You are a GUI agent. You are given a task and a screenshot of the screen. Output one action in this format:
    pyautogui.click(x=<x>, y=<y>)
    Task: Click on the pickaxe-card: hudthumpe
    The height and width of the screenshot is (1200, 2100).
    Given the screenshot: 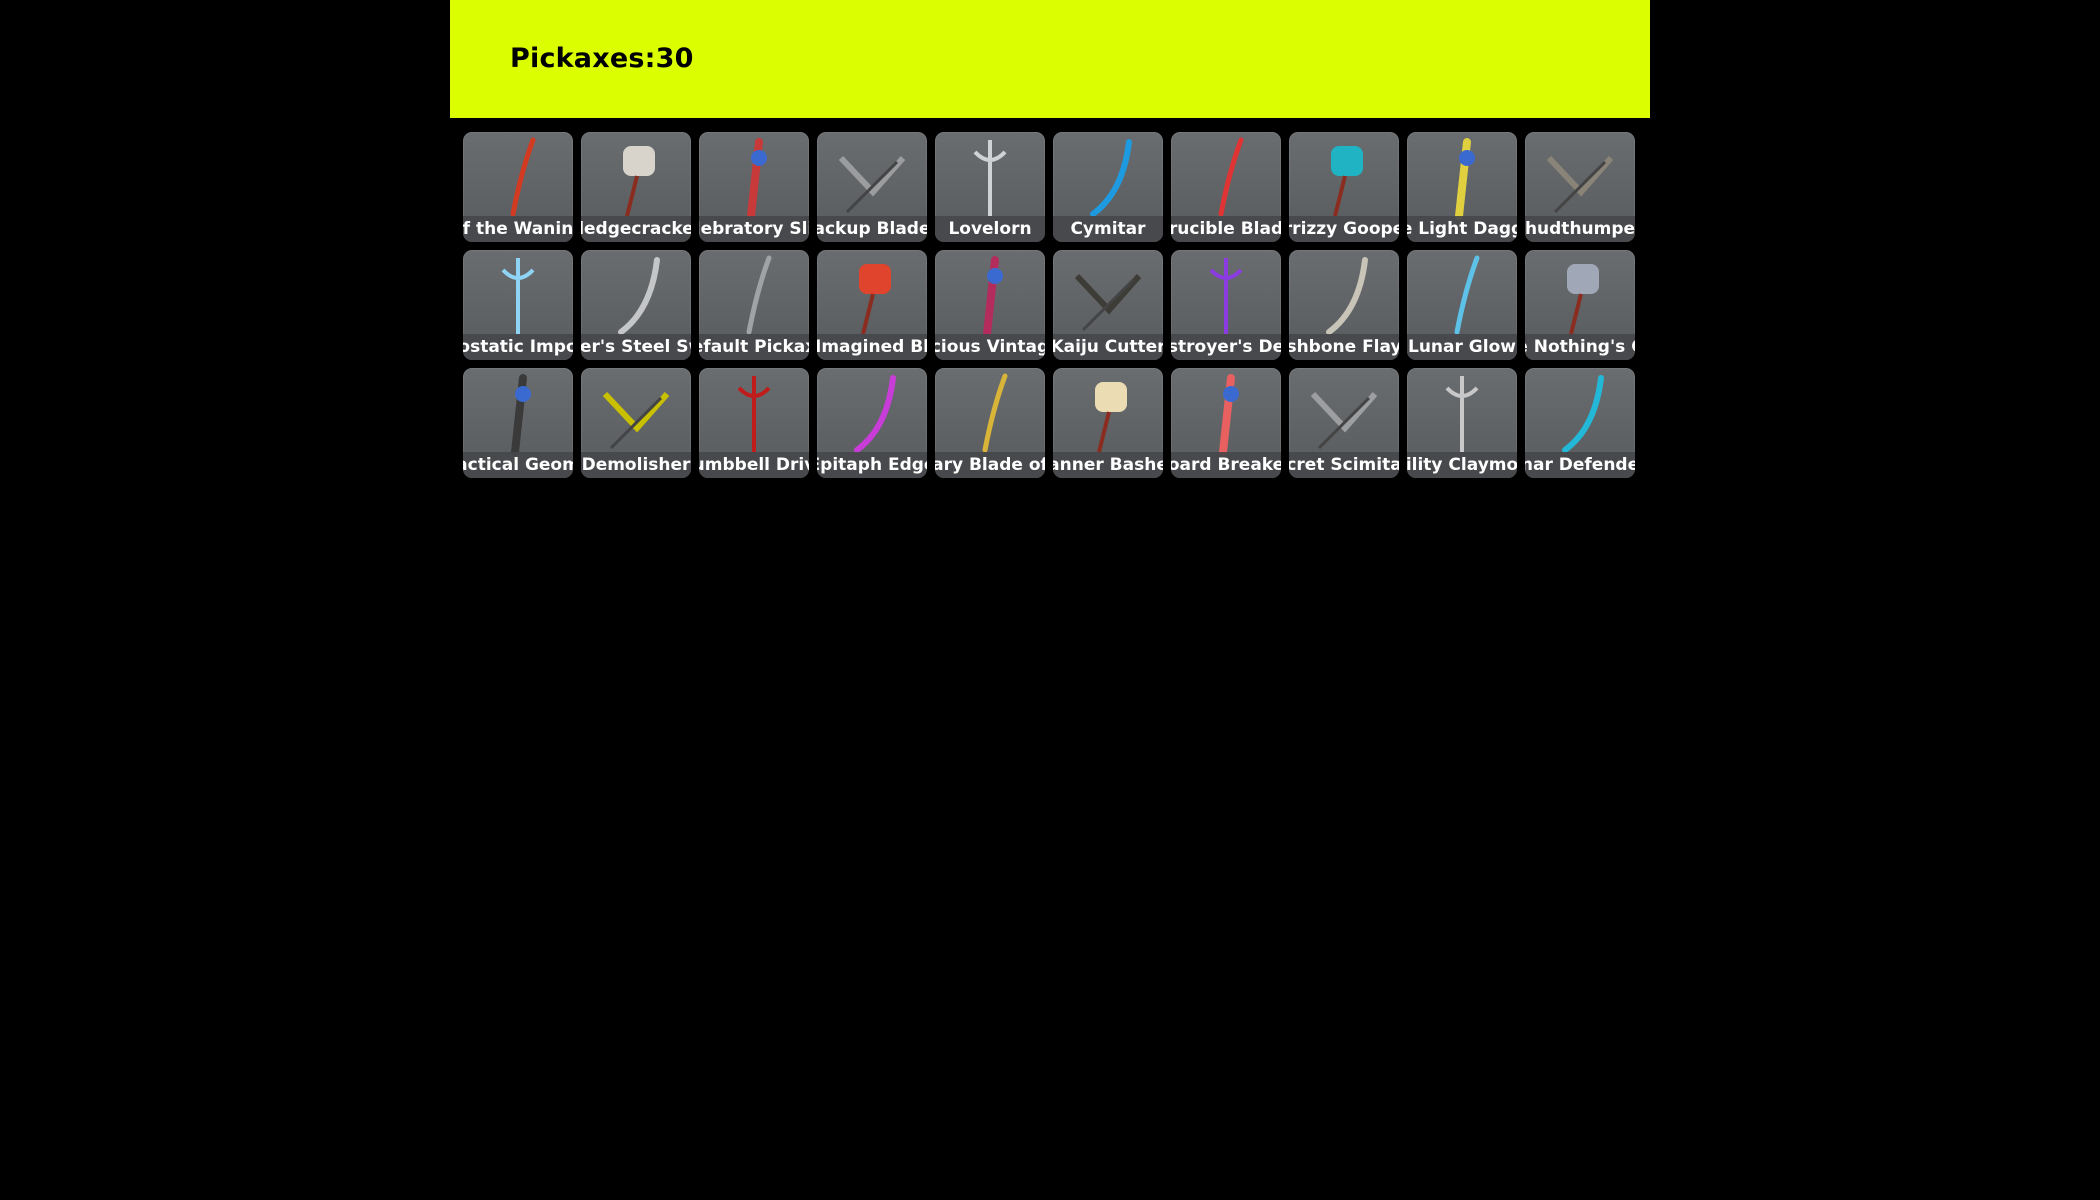 What is the action you would take?
    pyautogui.click(x=1580, y=187)
    